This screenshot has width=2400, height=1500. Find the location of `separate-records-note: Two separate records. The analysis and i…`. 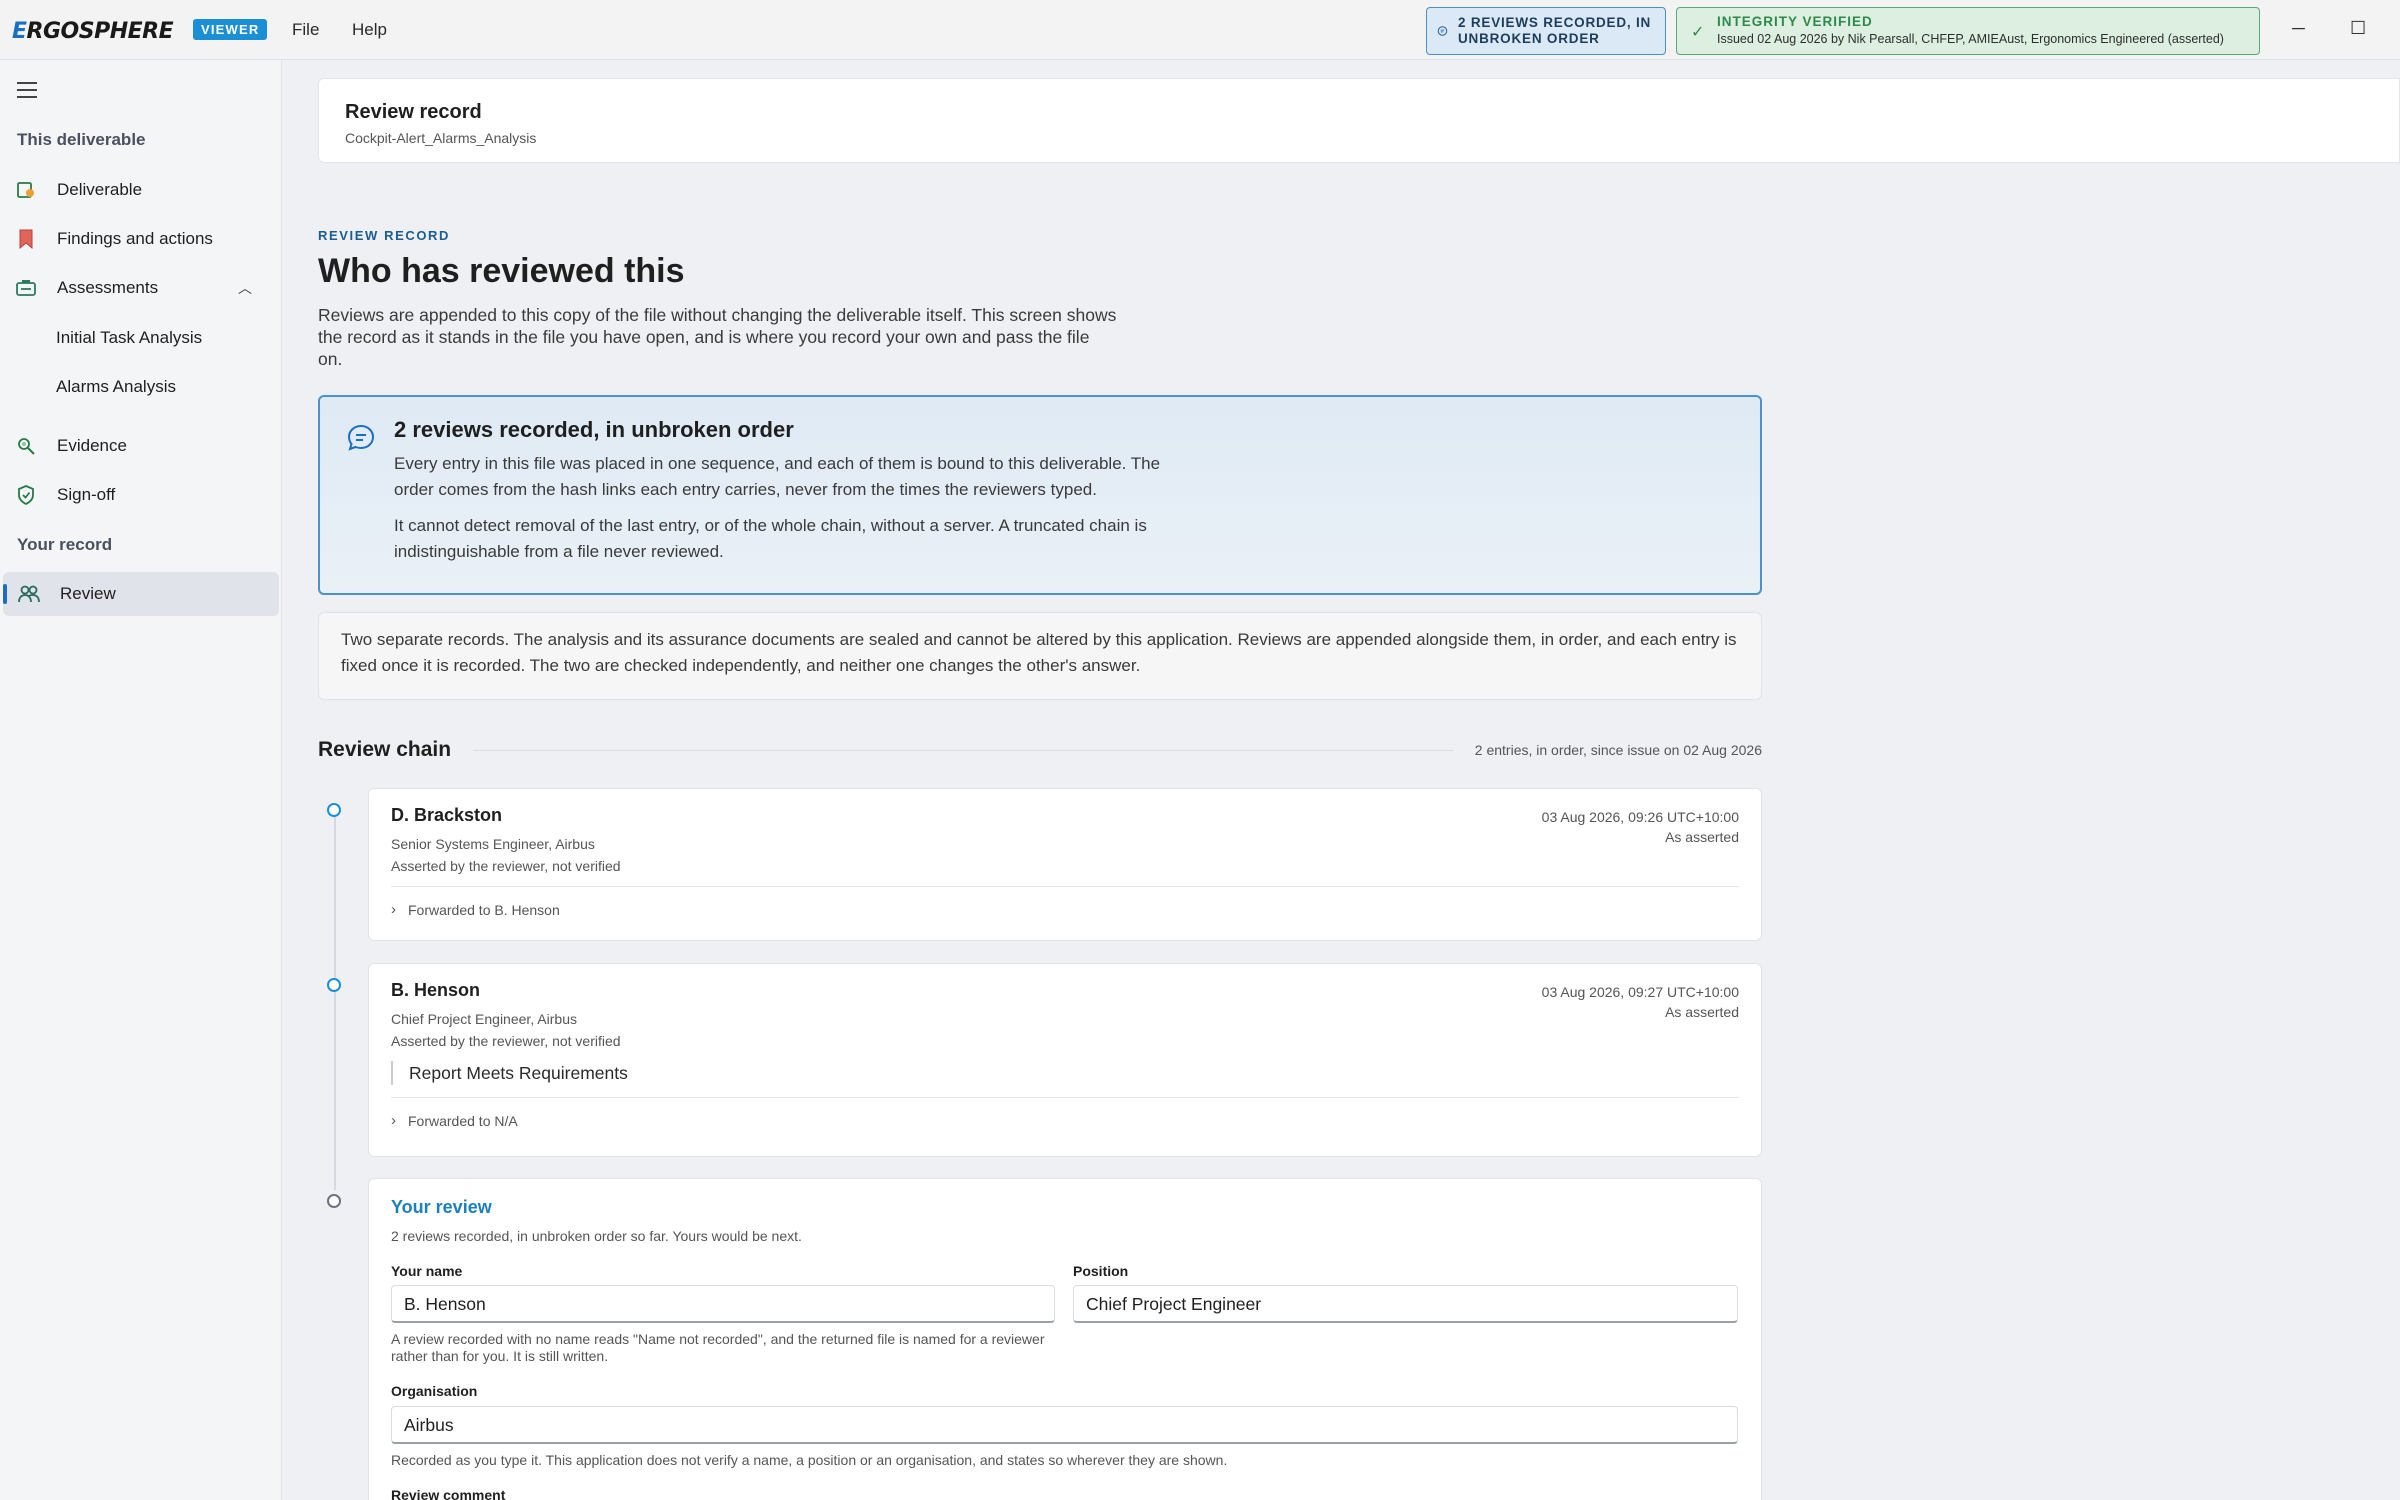

separate-records-note: Two separate records. The analysis and i… is located at coordinates (1040, 656).